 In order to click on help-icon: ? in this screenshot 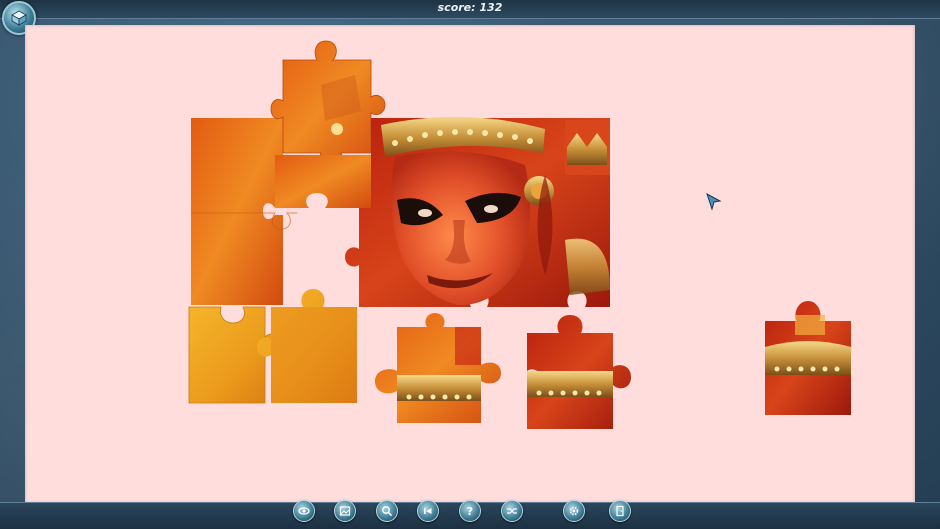, I will do `click(470, 511)`.